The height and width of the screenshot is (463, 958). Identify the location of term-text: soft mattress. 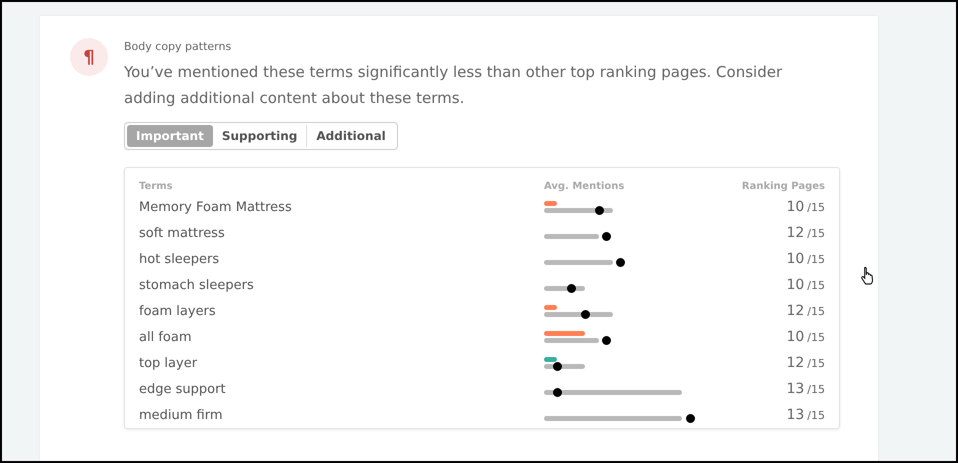
(182, 233).